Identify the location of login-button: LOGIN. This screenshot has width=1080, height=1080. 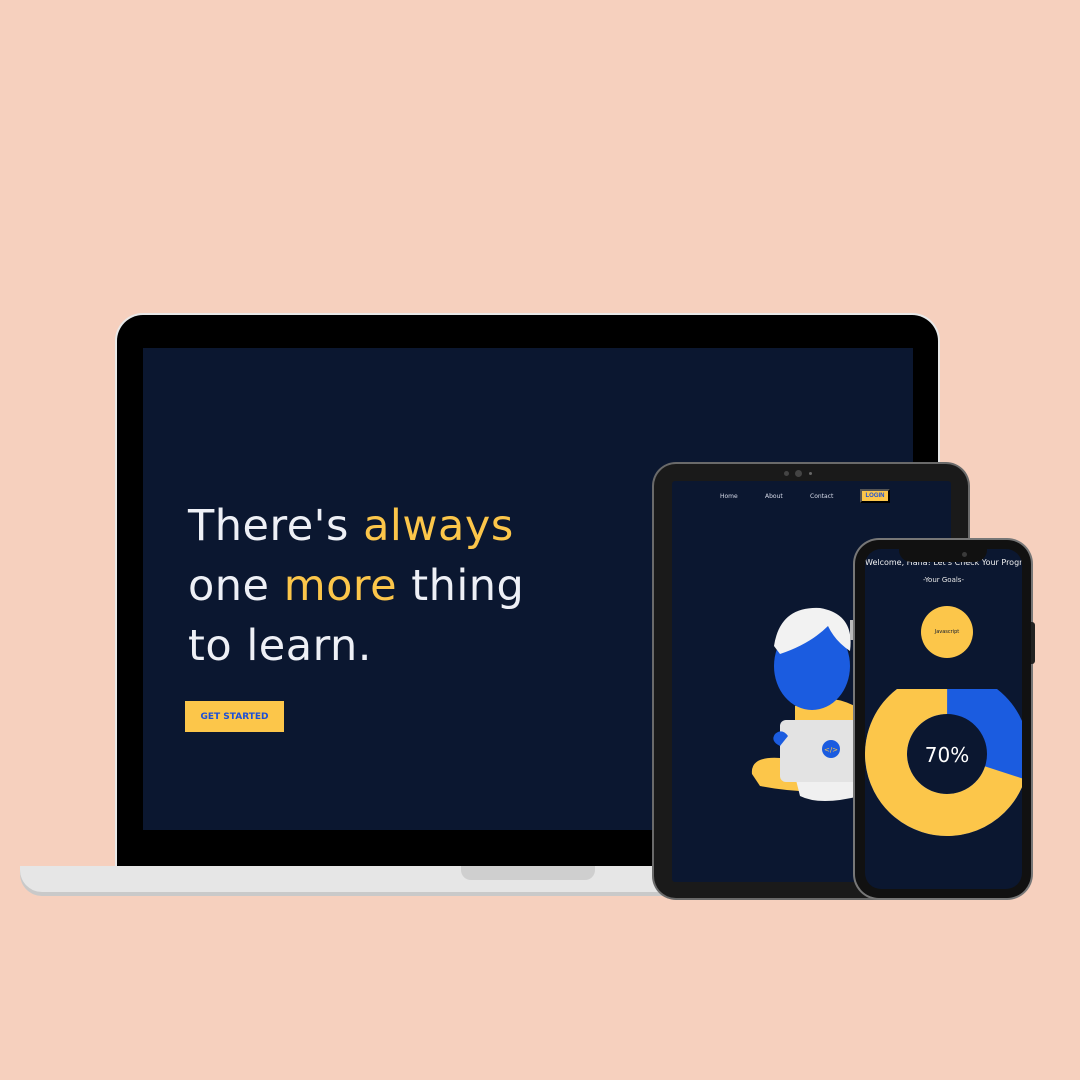
(875, 496).